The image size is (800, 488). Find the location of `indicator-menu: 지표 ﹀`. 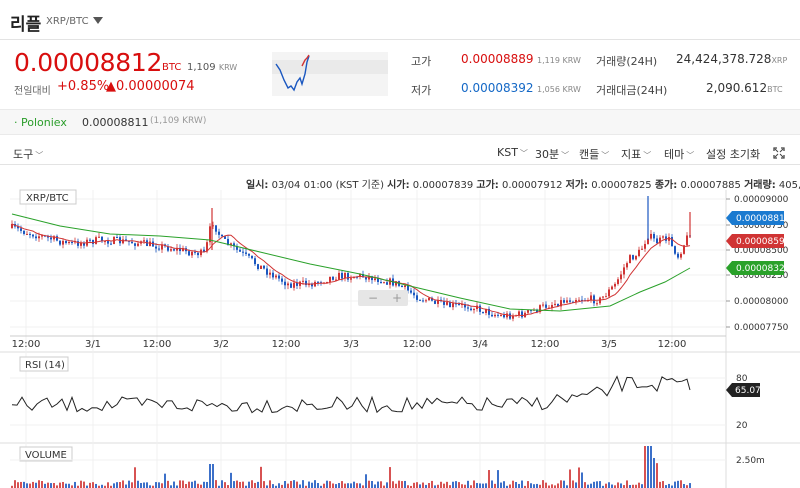

indicator-menu: 지표 ﹀ is located at coordinates (636, 154).